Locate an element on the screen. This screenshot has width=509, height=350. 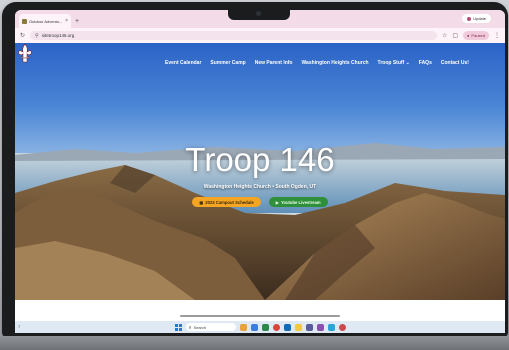
youtube-livestream-button: ▶ Youtube Livestream is located at coordinates (298, 202).